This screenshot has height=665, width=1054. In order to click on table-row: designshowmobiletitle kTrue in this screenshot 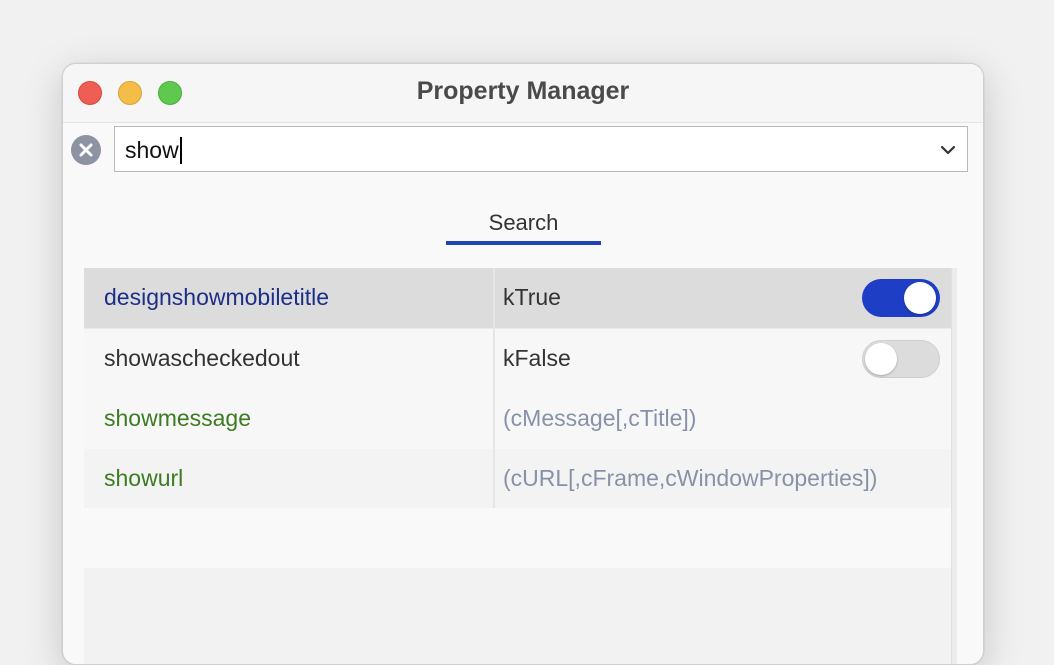, I will do `click(517, 298)`.